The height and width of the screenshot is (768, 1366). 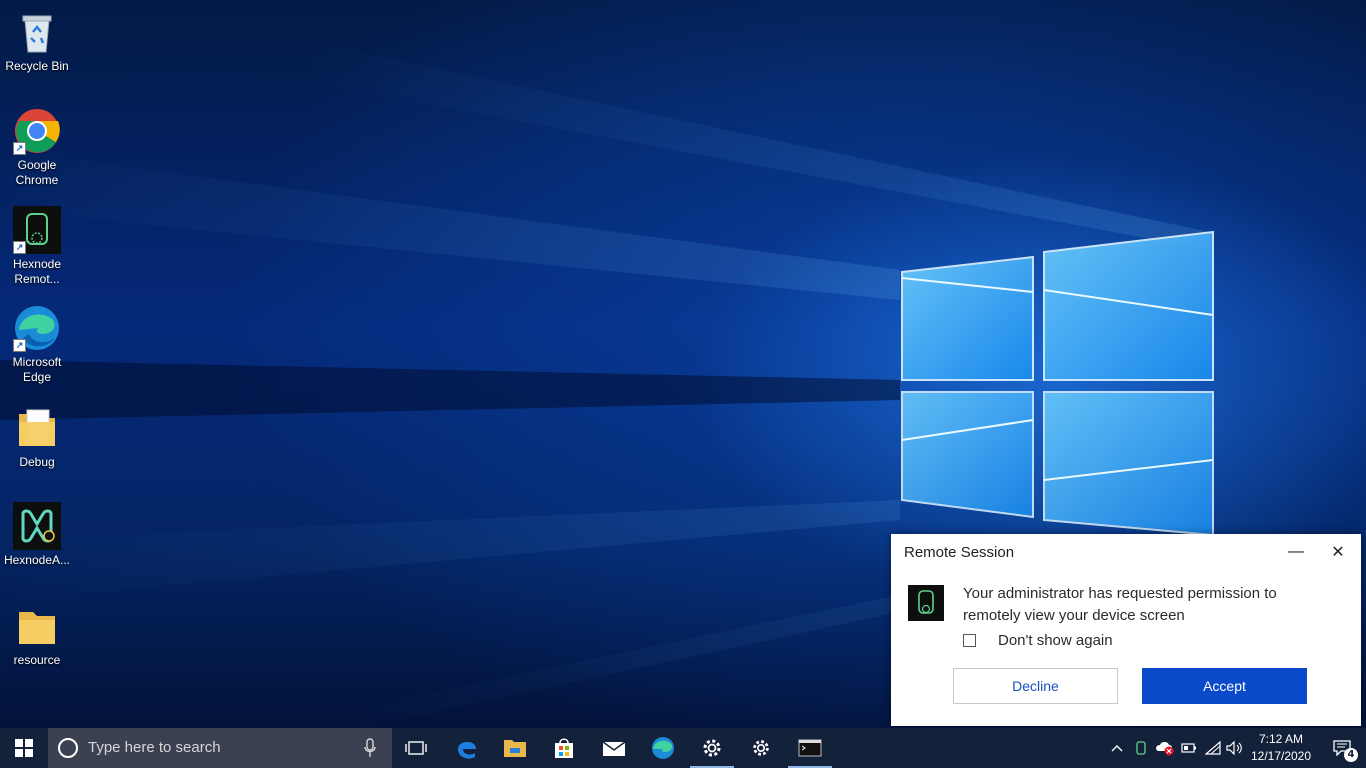 I want to click on dont-show-again-checkbox, so click(x=969, y=640).